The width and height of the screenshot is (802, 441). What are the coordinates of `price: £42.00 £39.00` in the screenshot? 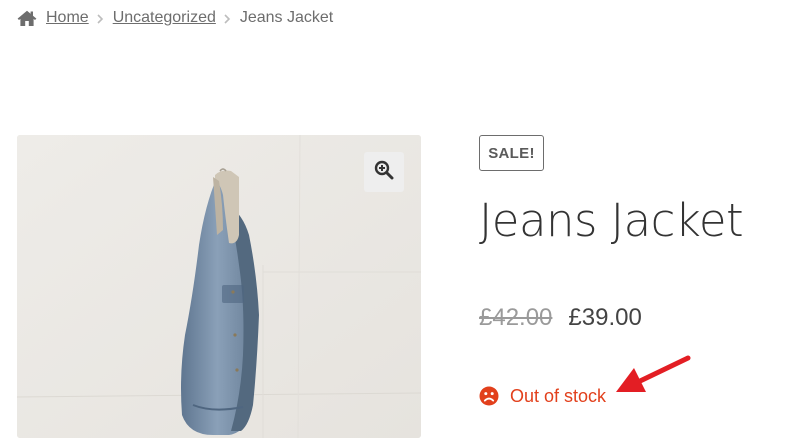 It's located at (560, 318).